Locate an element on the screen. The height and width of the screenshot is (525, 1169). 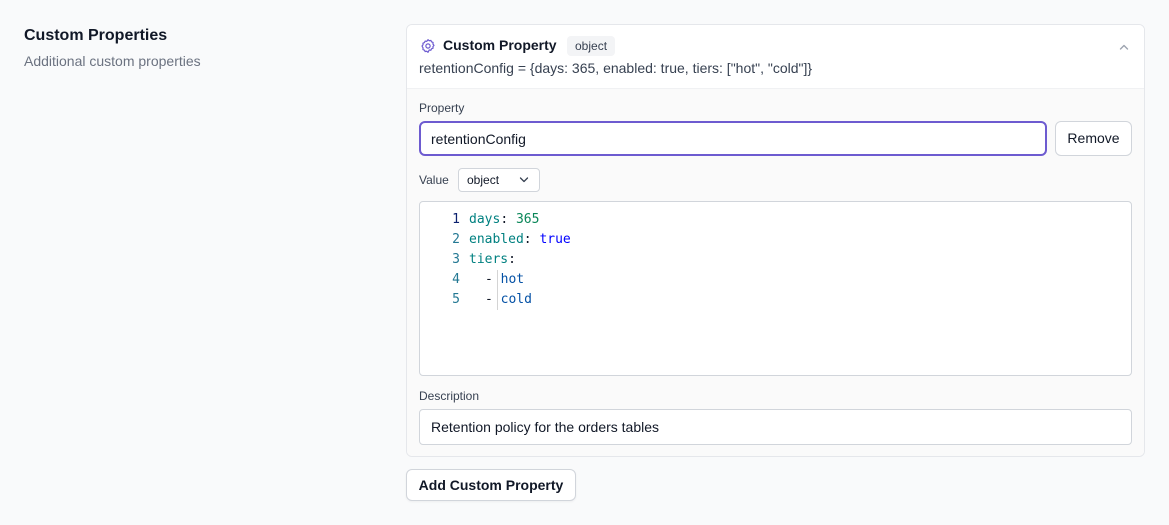
property-name-input is located at coordinates (733, 138).